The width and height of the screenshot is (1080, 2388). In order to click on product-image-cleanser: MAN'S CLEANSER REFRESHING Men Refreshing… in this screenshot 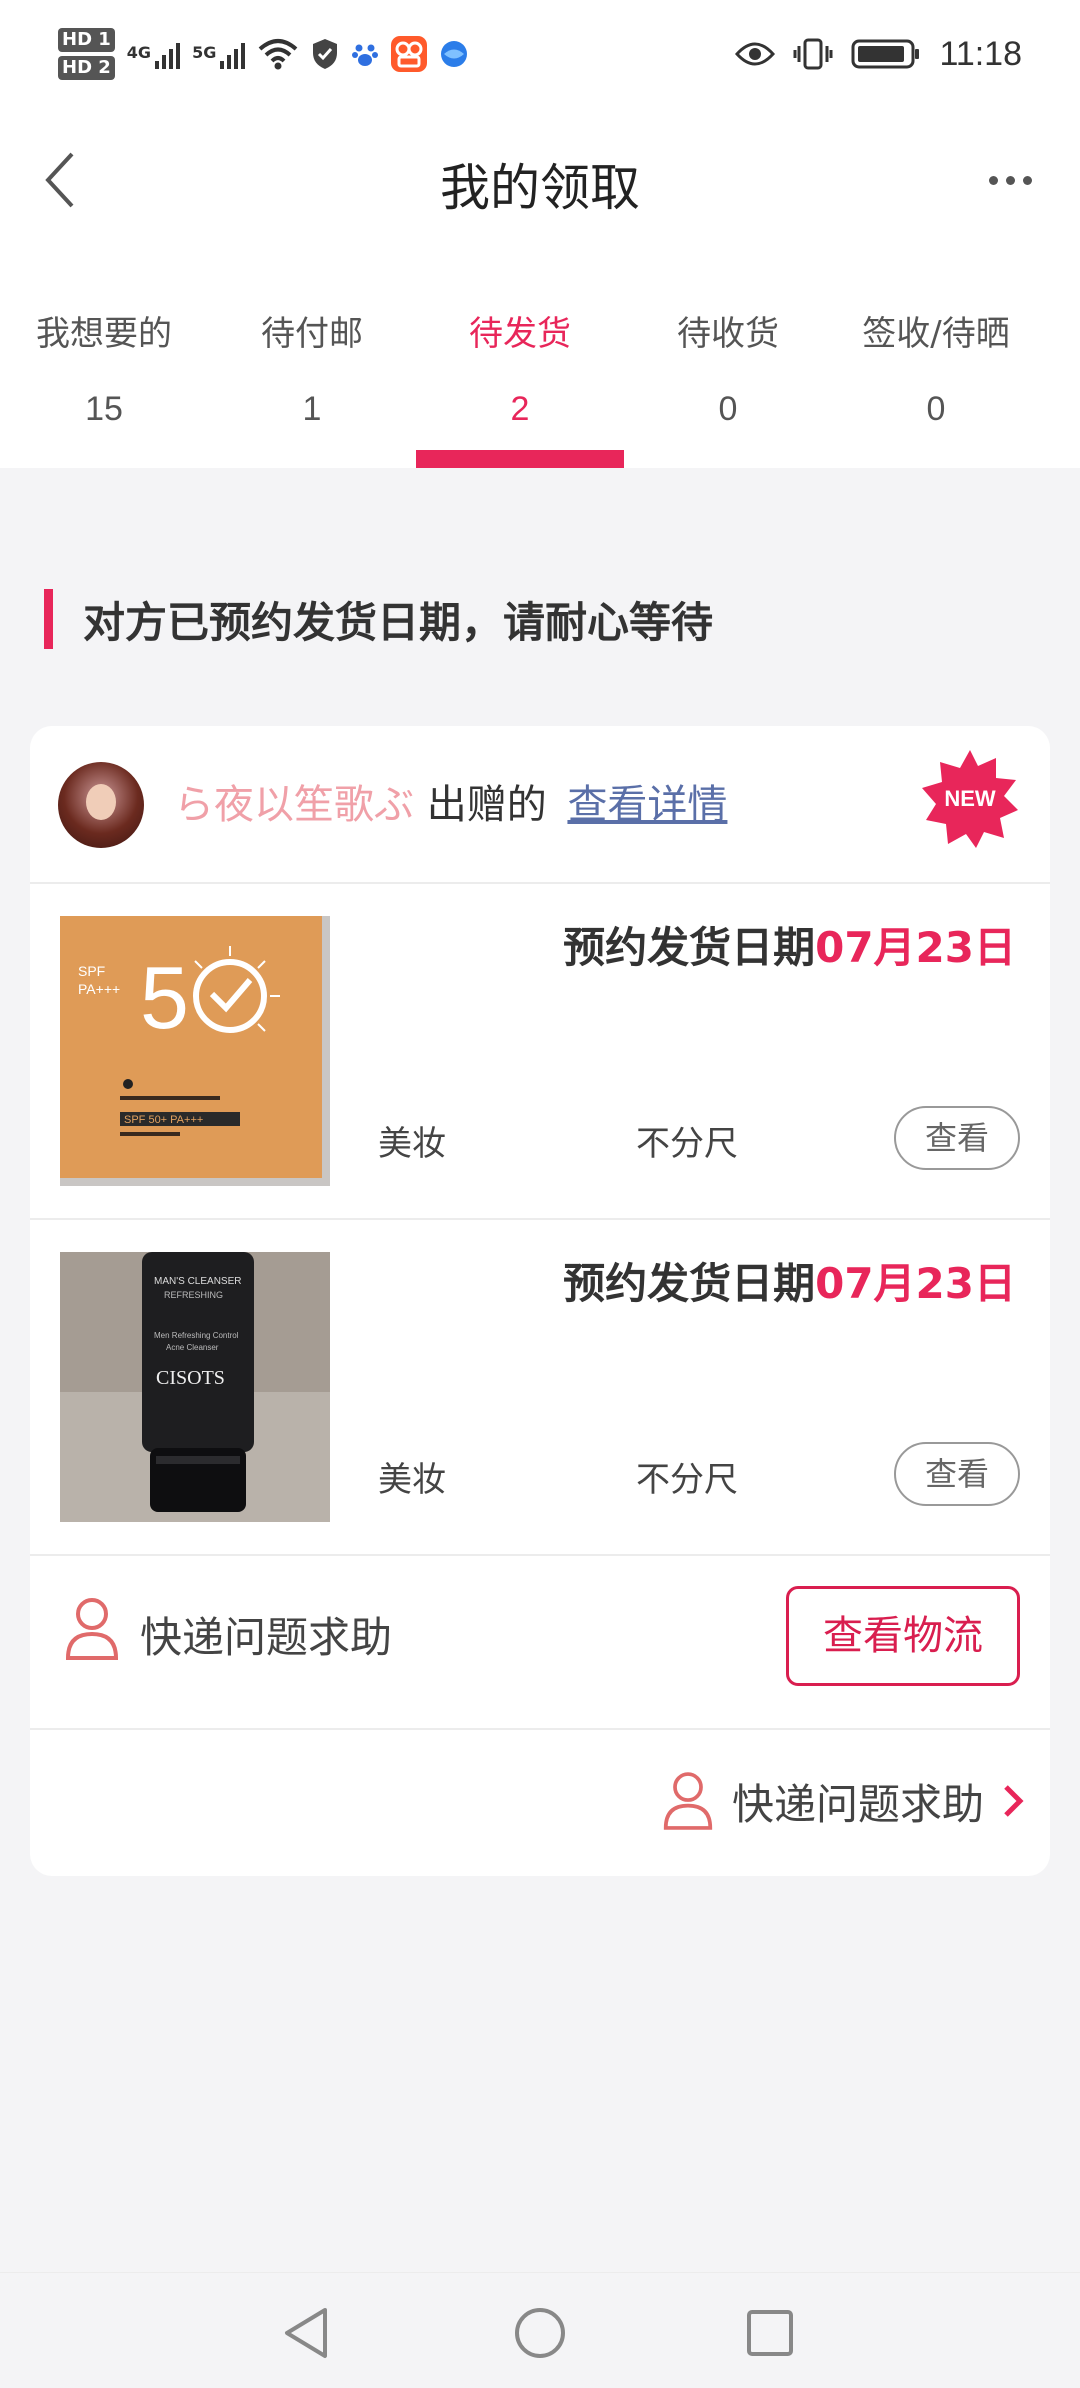, I will do `click(195, 1387)`.